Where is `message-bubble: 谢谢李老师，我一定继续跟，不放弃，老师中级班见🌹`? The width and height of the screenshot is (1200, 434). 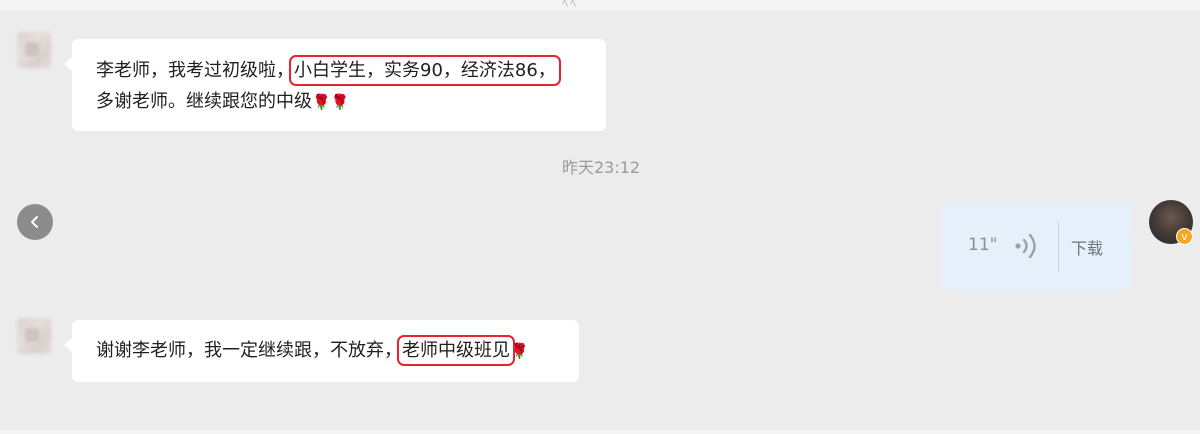
message-bubble: 谢谢李老师，我一定继续跟，不放弃，老师中级班见🌹 is located at coordinates (321, 351).